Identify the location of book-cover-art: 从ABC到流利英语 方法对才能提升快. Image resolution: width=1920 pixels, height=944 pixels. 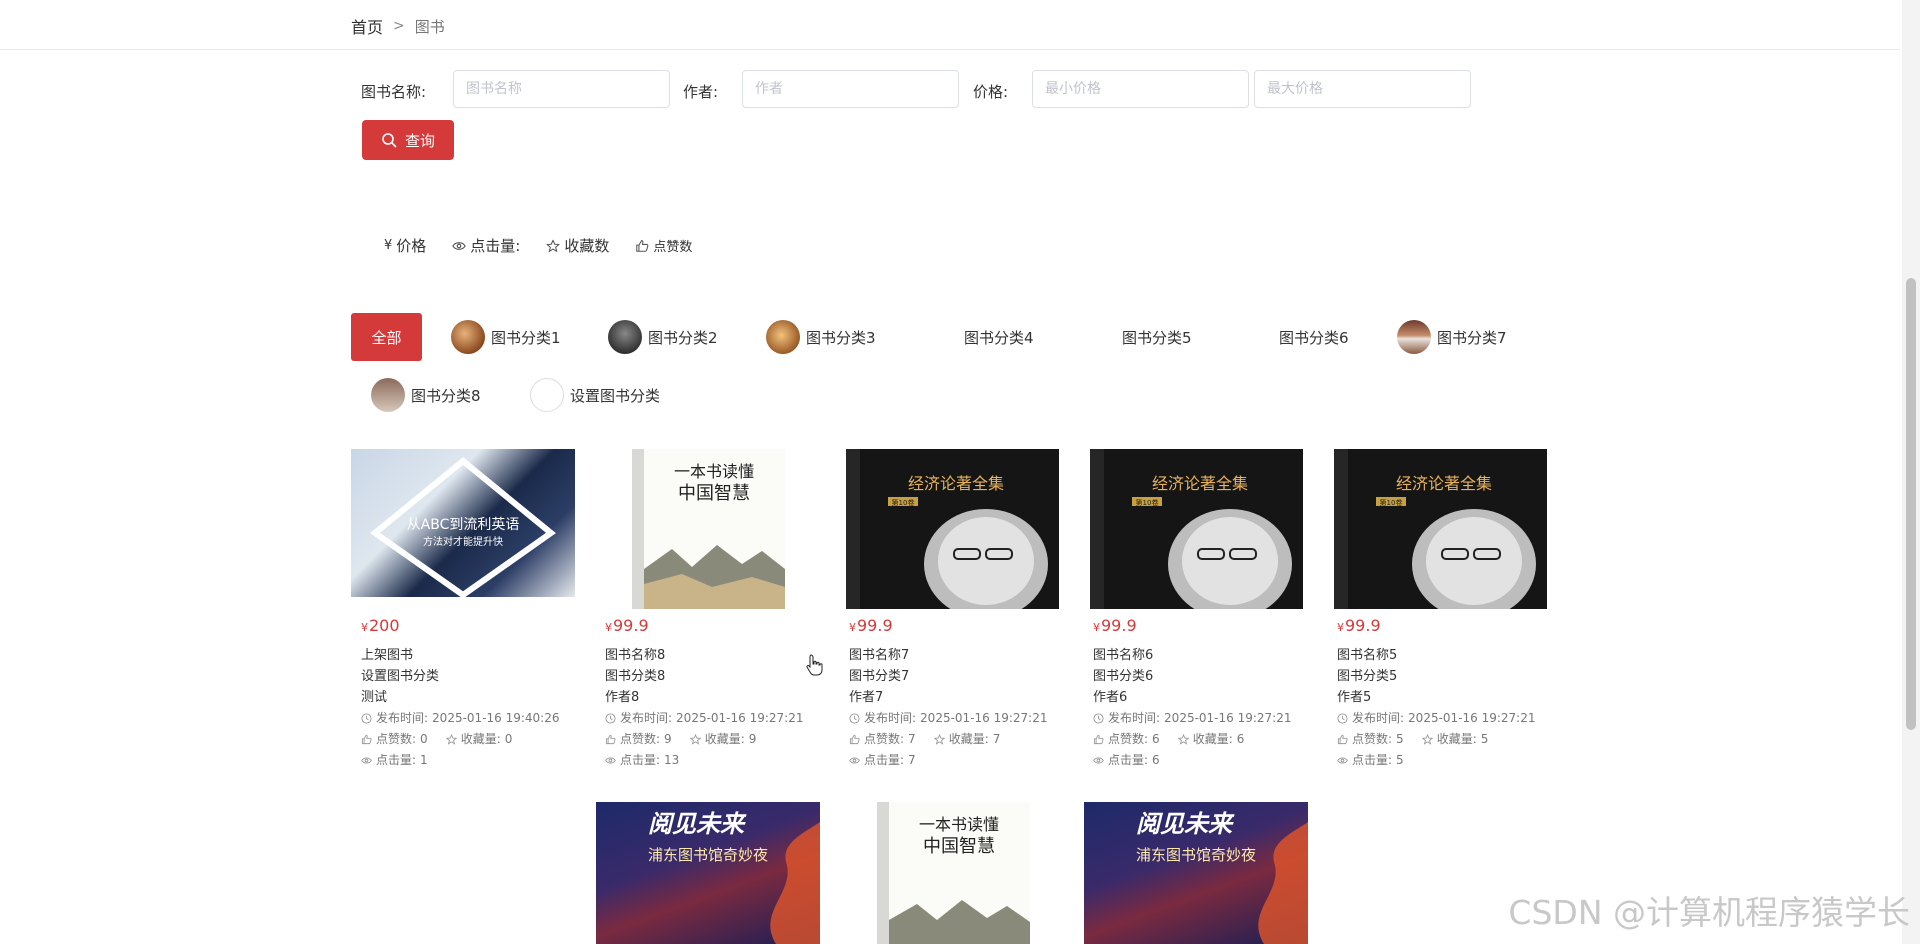
(463, 527).